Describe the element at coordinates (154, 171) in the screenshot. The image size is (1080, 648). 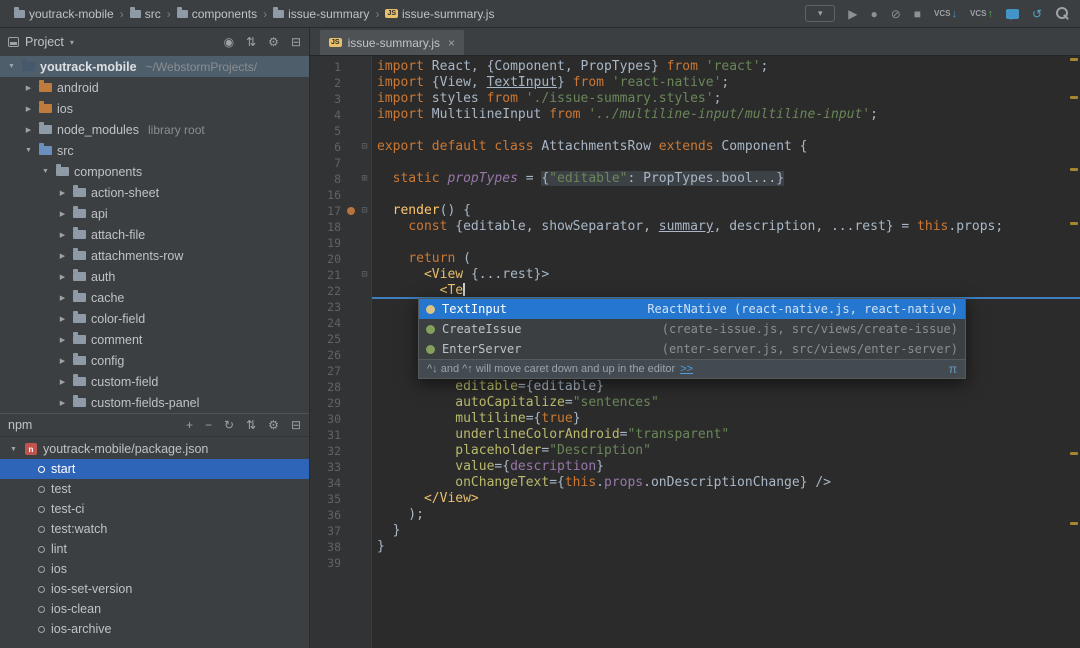
I see `project-tree-item: ▼ components` at that location.